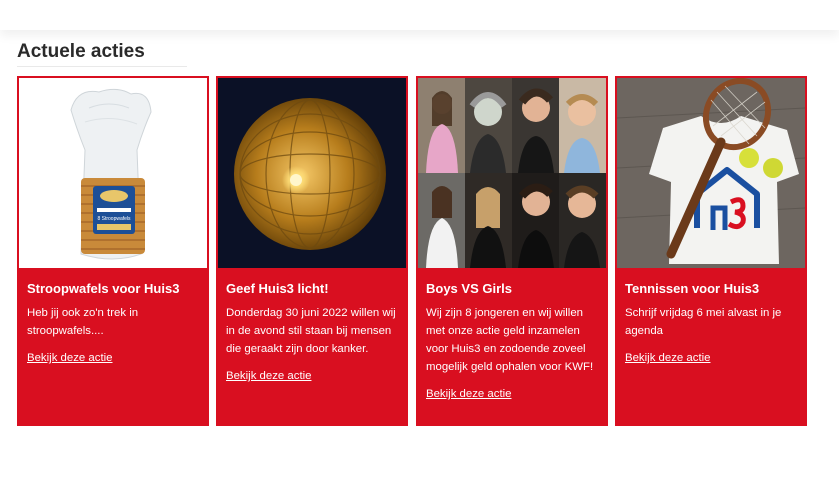  Describe the element at coordinates (113, 173) in the screenshot. I see `stroopwafel-package-image: 8 Stroopwafels` at that location.